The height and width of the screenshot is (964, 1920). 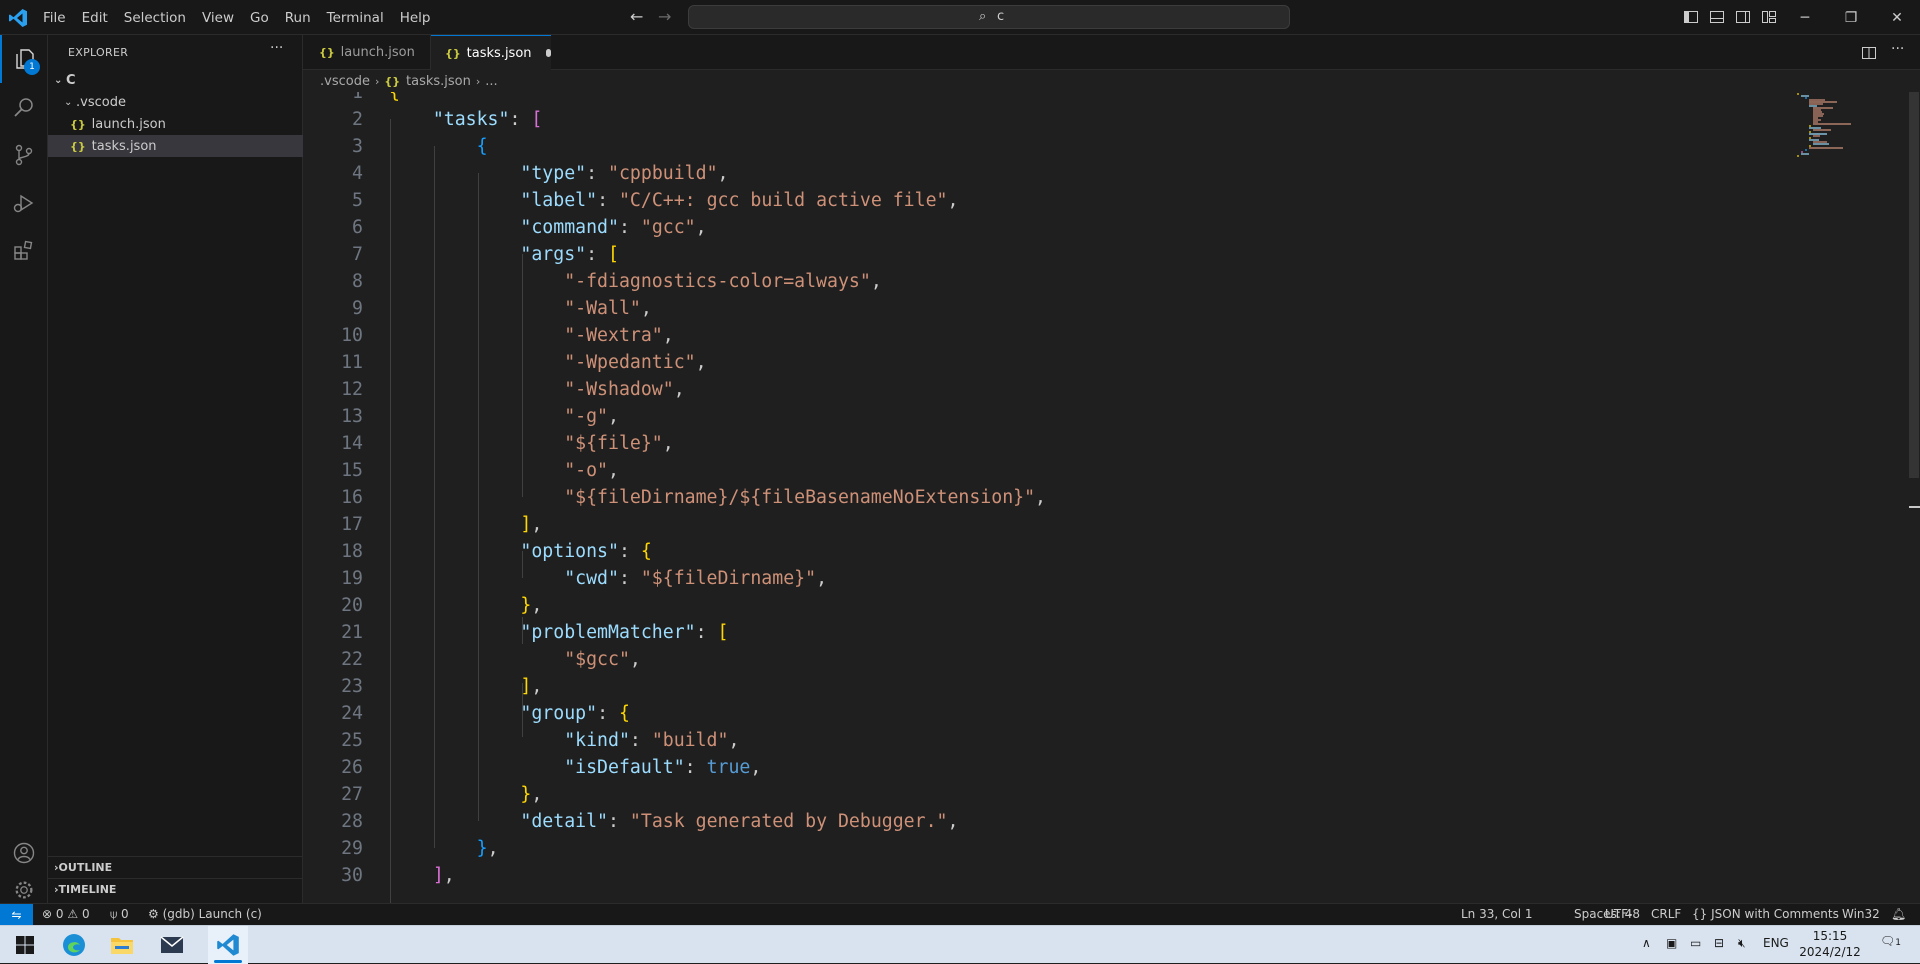 What do you see at coordinates (1719, 943) in the screenshot?
I see `network-tray-icon: ⊟` at bounding box center [1719, 943].